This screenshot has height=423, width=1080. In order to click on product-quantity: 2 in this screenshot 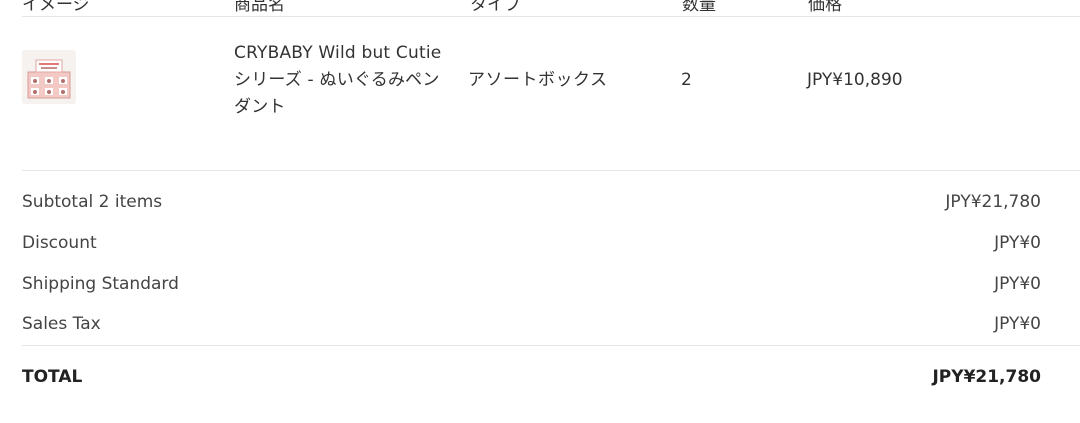, I will do `click(686, 80)`.